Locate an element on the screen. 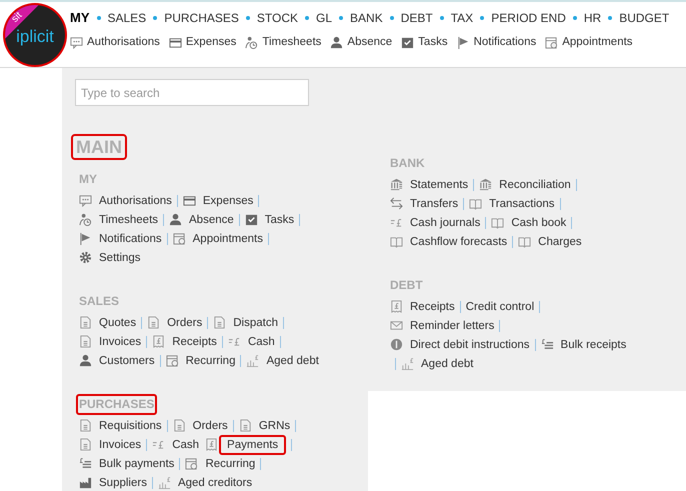  menu-link: GRNs is located at coordinates (274, 426).